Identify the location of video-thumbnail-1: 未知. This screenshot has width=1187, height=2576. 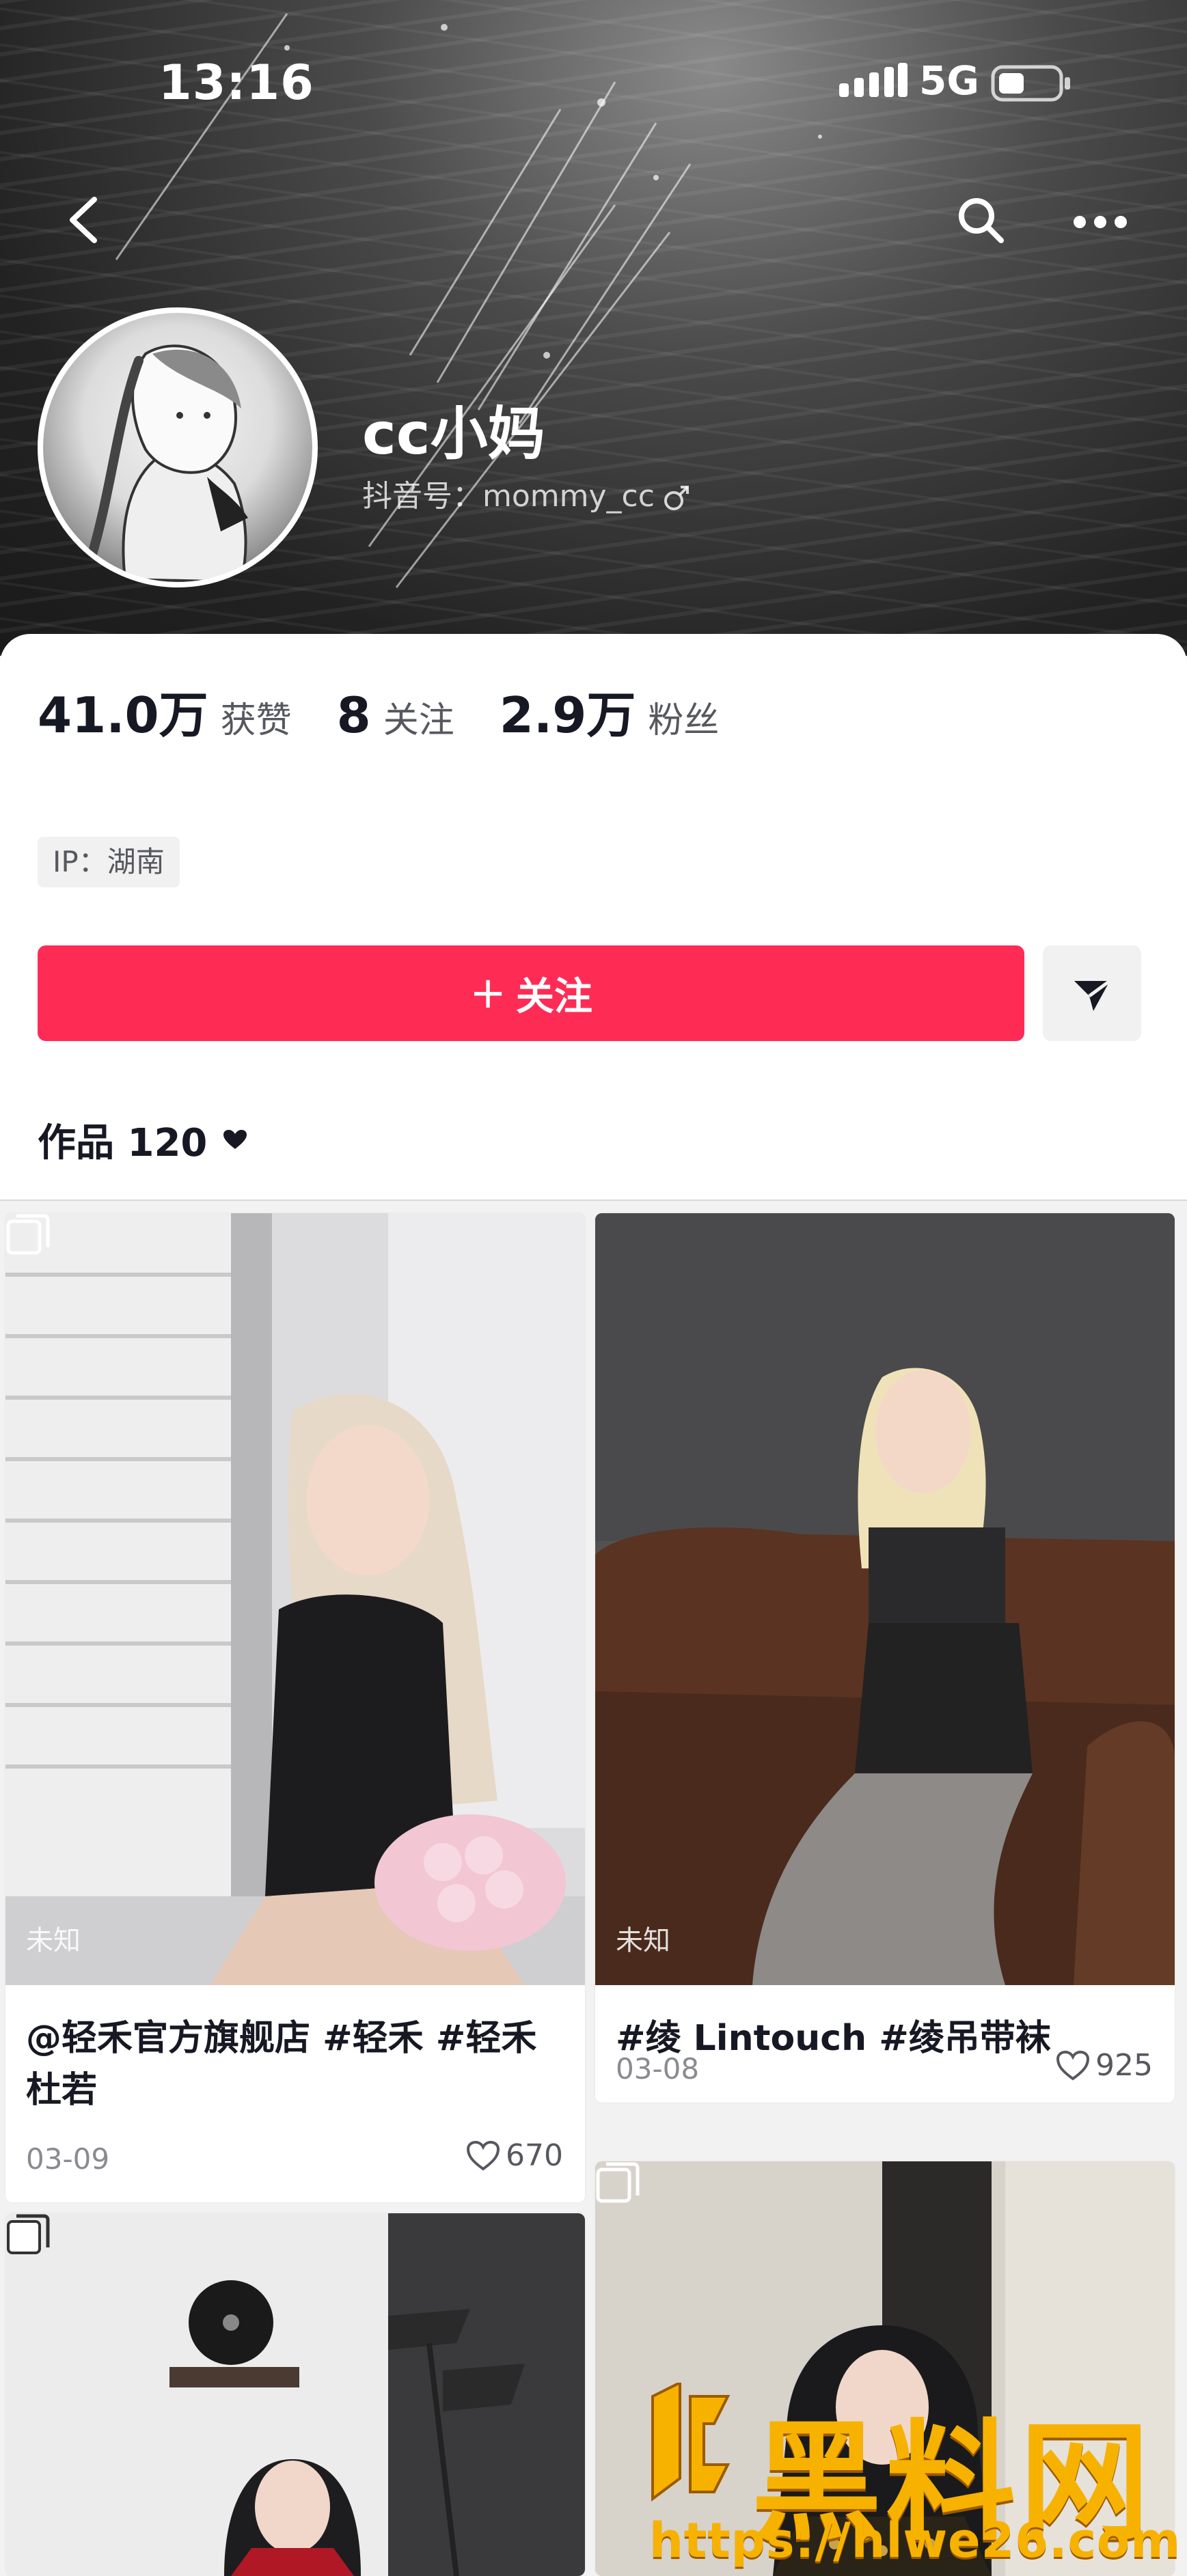
(295, 1599).